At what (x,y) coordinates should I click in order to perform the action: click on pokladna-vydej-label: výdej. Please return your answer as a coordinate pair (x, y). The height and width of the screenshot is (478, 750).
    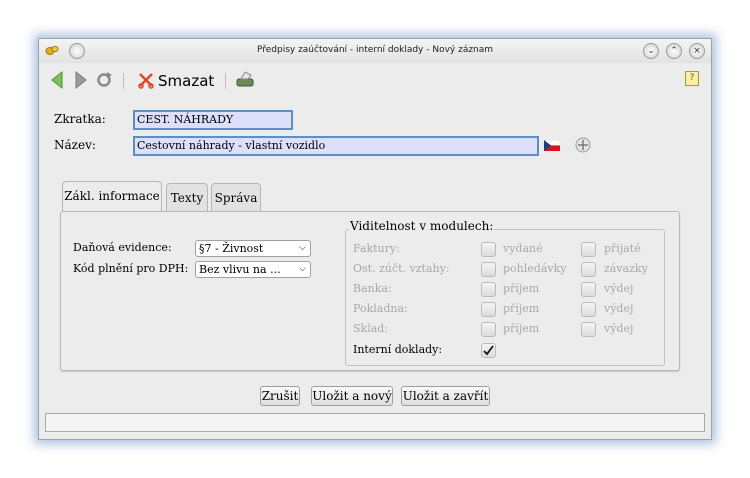
    Looking at the image, I should click on (619, 308).